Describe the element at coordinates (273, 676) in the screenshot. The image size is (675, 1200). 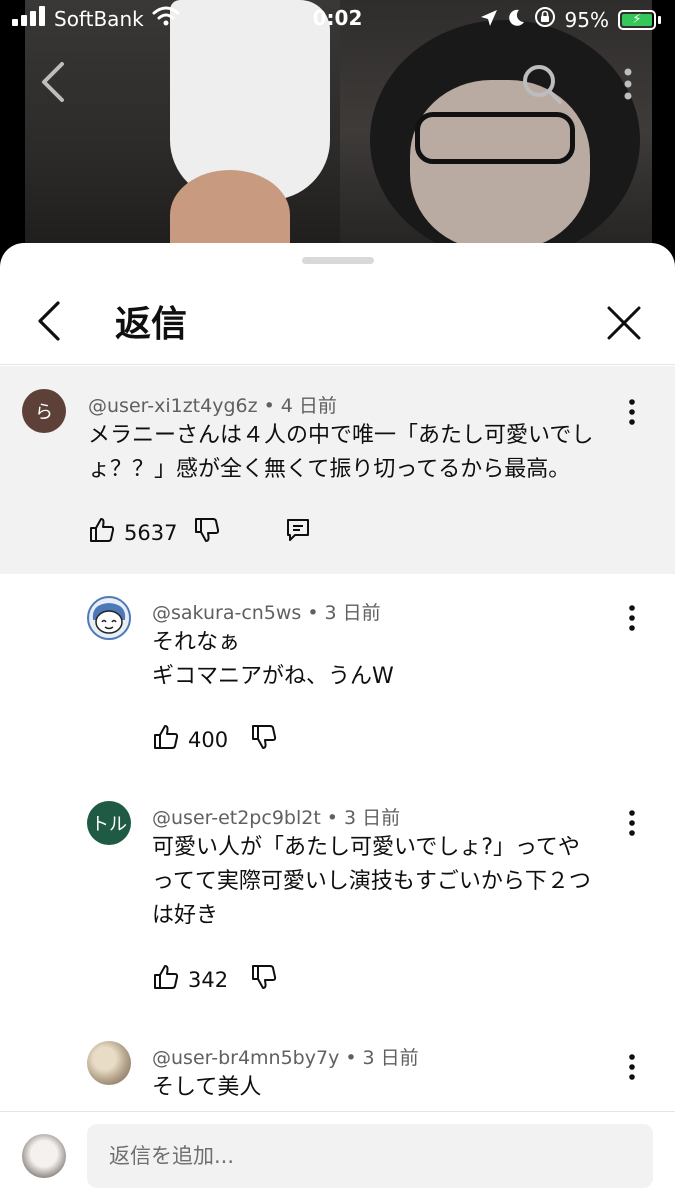
I see `comment-text-line: ギコマニアがね、うんW` at that location.